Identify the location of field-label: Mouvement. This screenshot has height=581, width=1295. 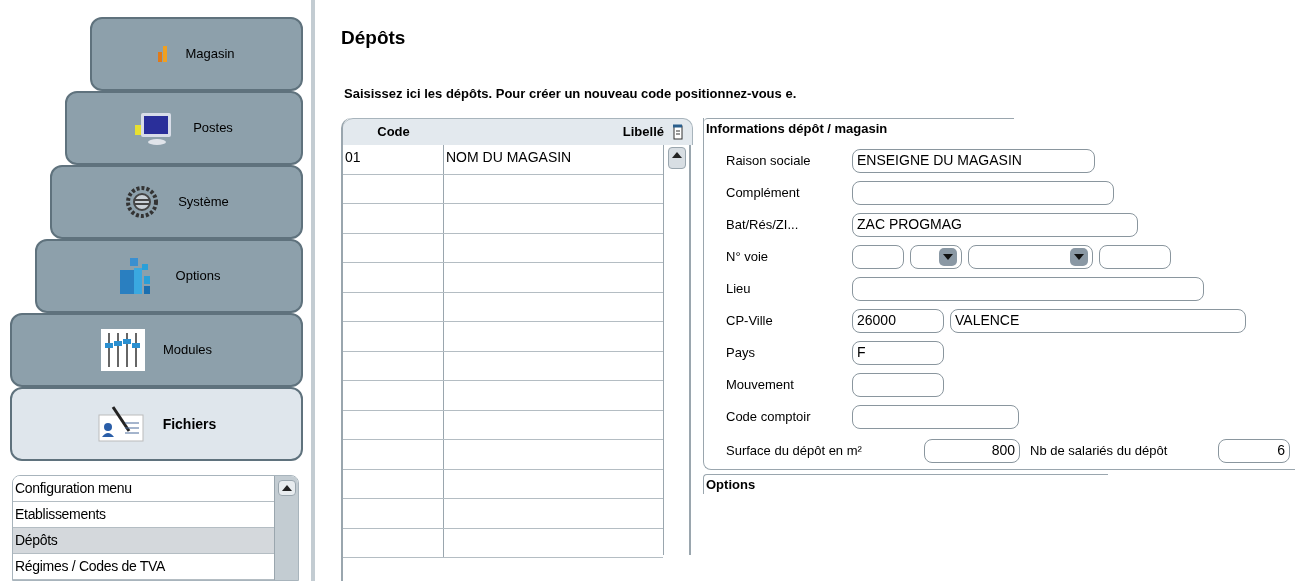
(760, 384).